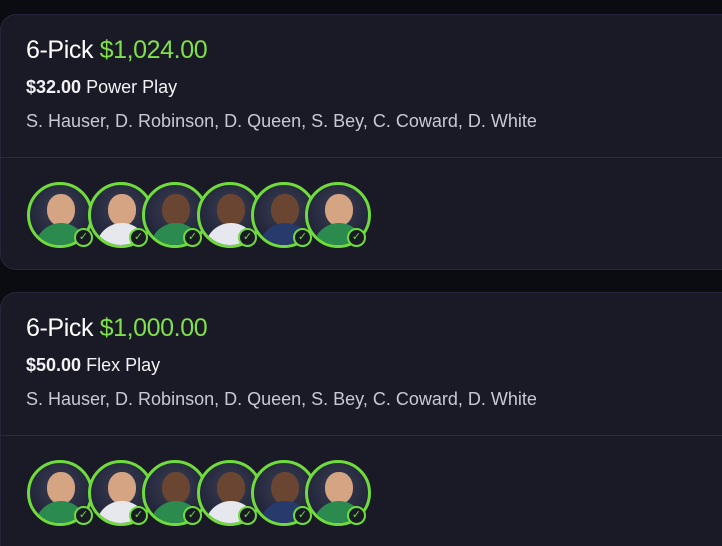 This screenshot has width=722, height=546. Describe the element at coordinates (374, 328) in the screenshot. I see `entry-headline: 6-Pick $1,000.00` at that location.